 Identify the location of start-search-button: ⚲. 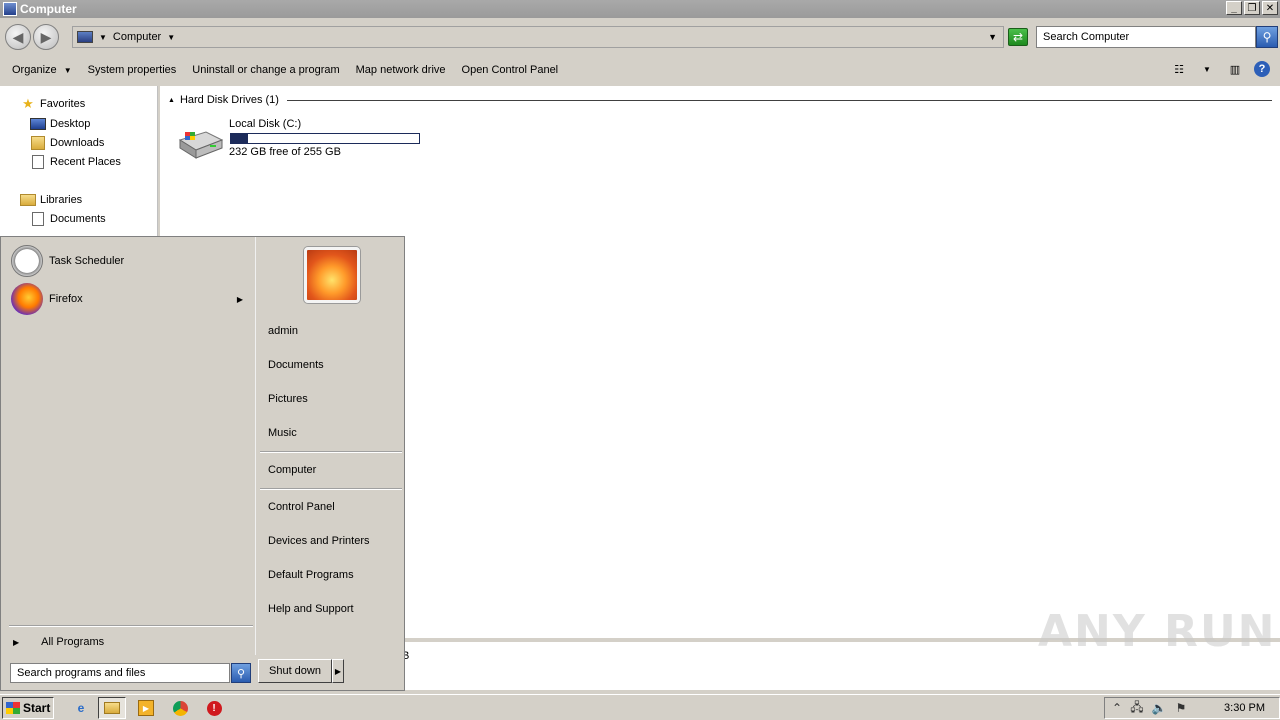
(241, 673).